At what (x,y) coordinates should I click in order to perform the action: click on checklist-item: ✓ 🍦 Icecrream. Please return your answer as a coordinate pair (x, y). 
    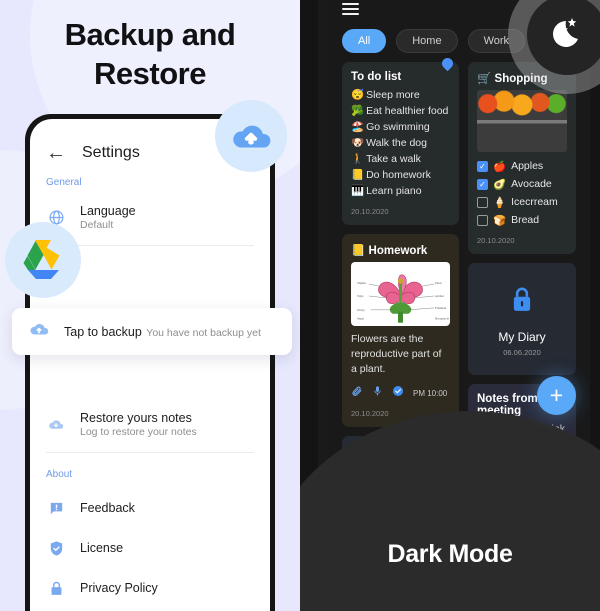
    Looking at the image, I should click on (522, 202).